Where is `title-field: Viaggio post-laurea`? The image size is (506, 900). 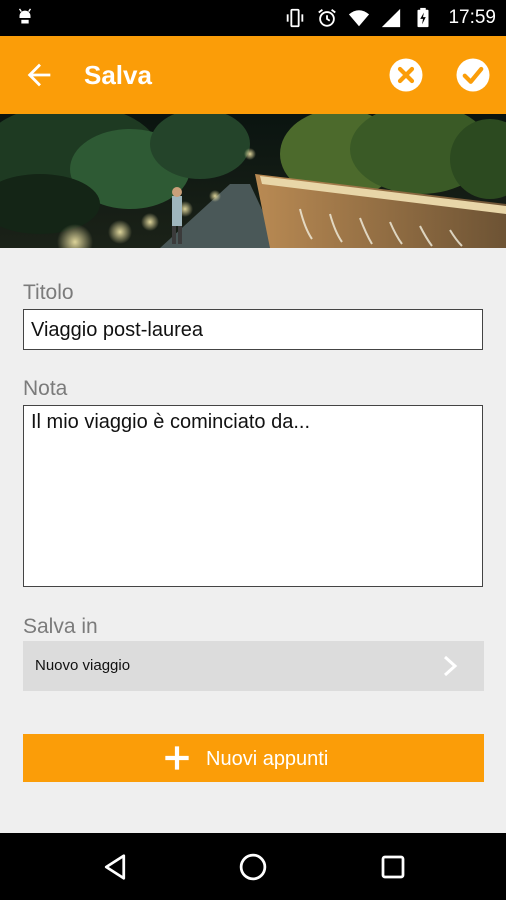 title-field: Viaggio post-laurea is located at coordinates (253, 329).